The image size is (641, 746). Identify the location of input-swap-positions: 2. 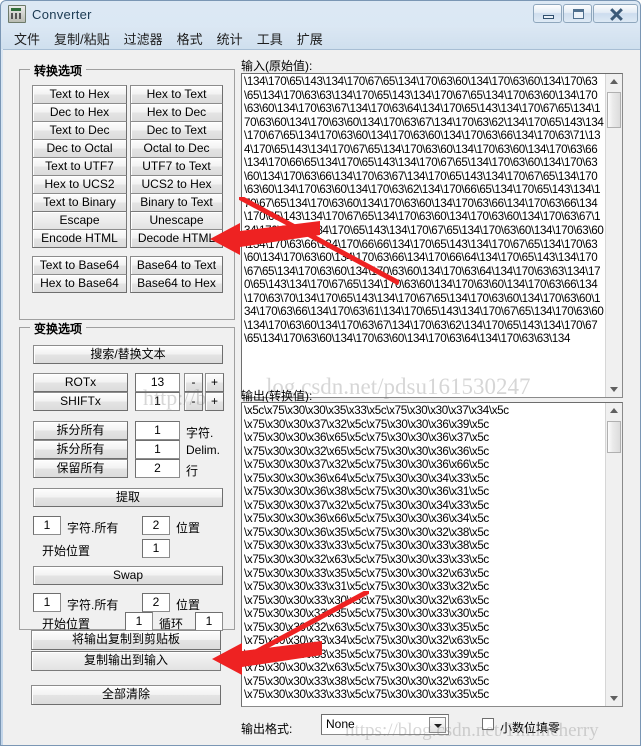
(156, 602).